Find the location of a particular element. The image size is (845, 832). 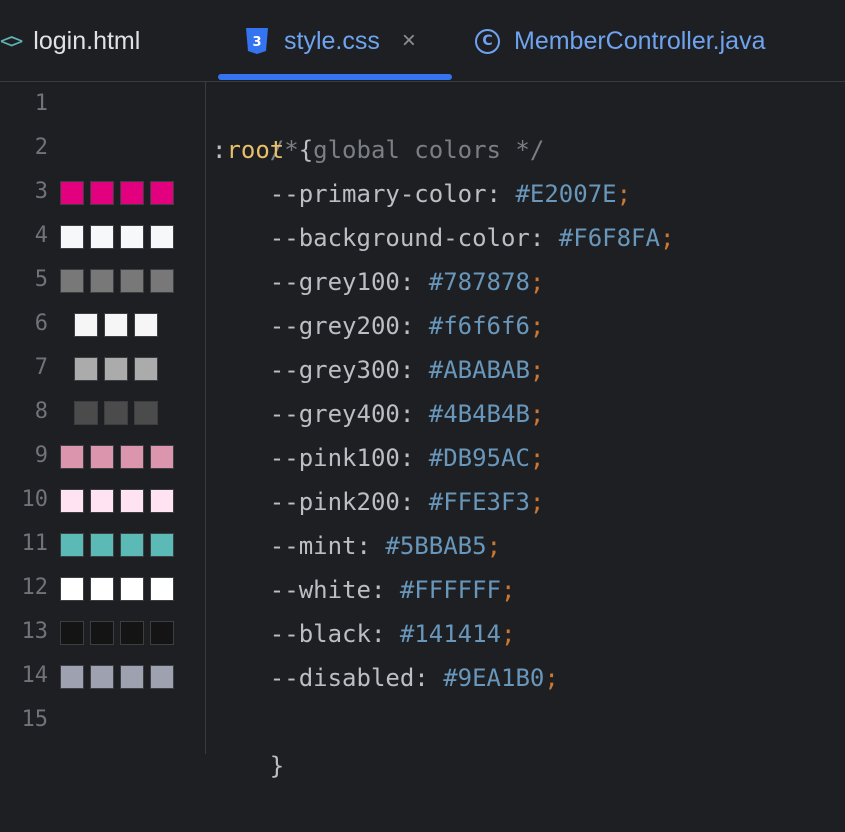

line-number: 14 is located at coordinates (35, 675).